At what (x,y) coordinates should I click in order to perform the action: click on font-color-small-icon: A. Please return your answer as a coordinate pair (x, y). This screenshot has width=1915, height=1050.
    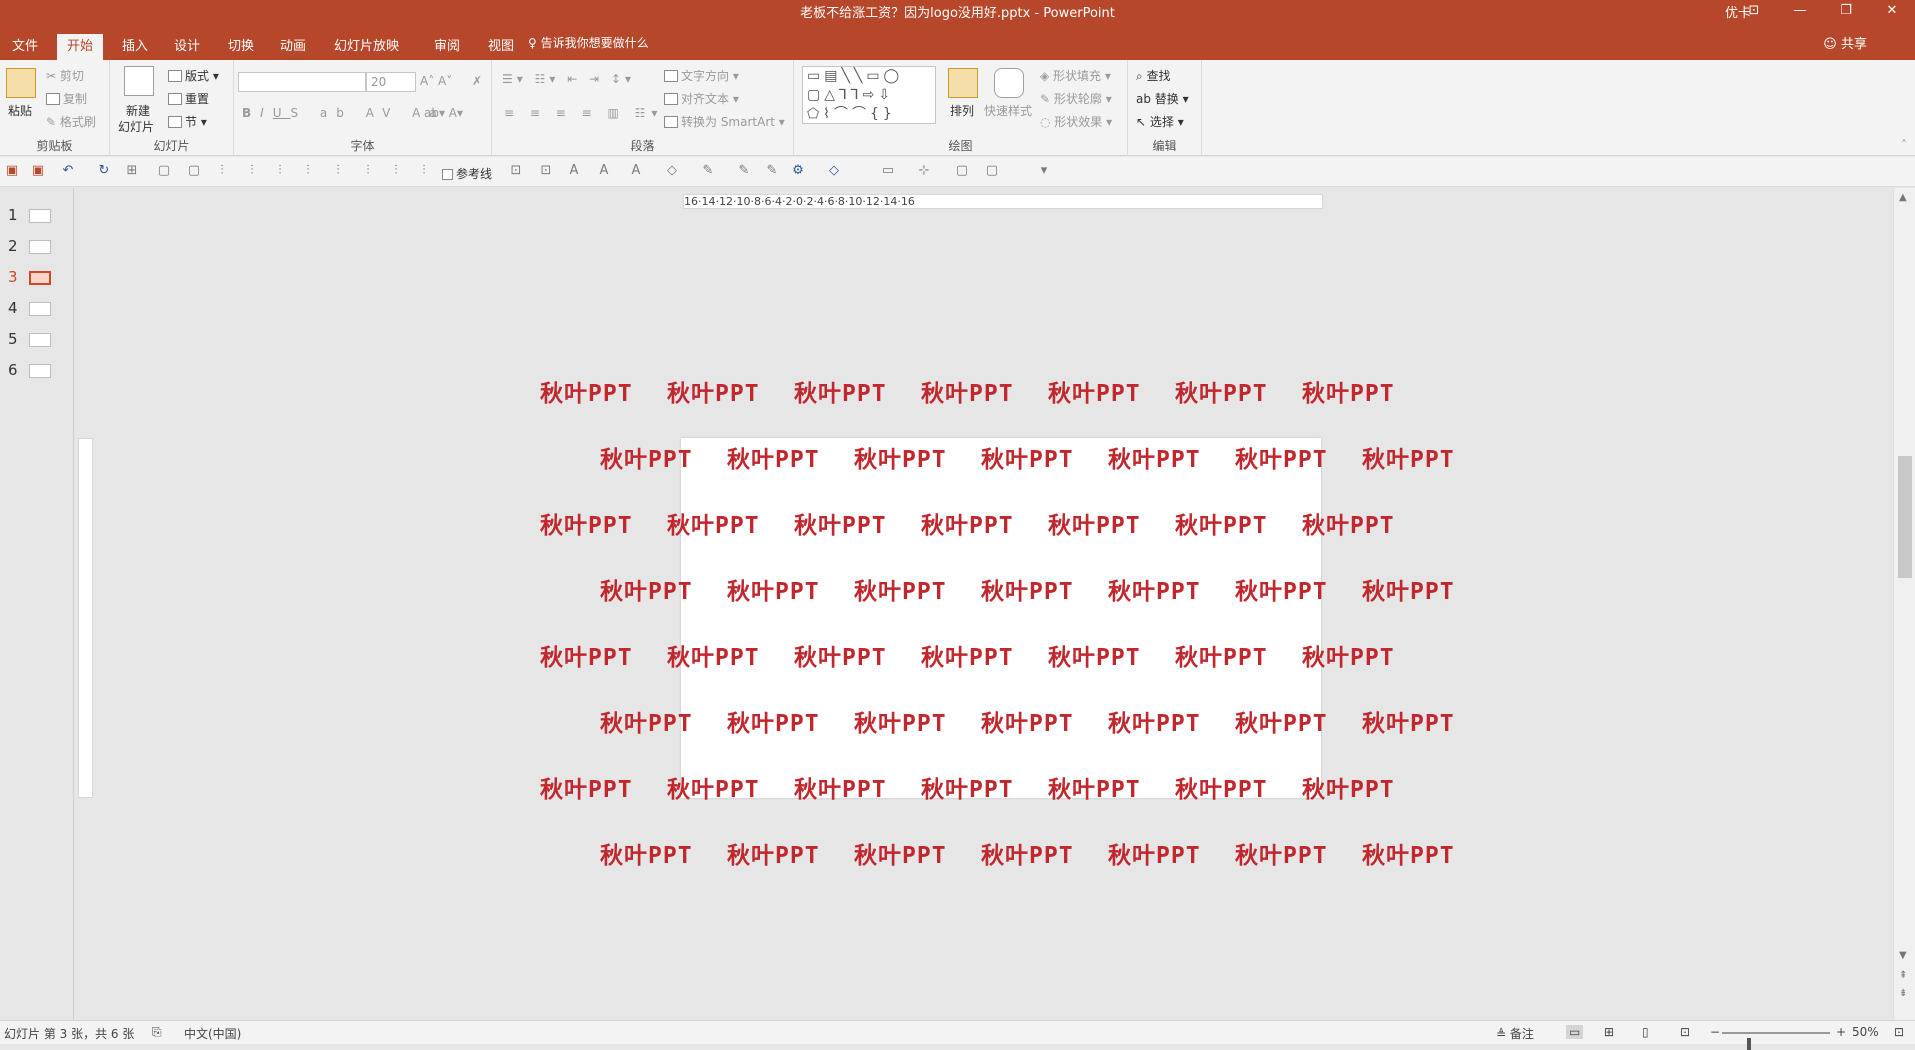
    Looking at the image, I should click on (636, 171).